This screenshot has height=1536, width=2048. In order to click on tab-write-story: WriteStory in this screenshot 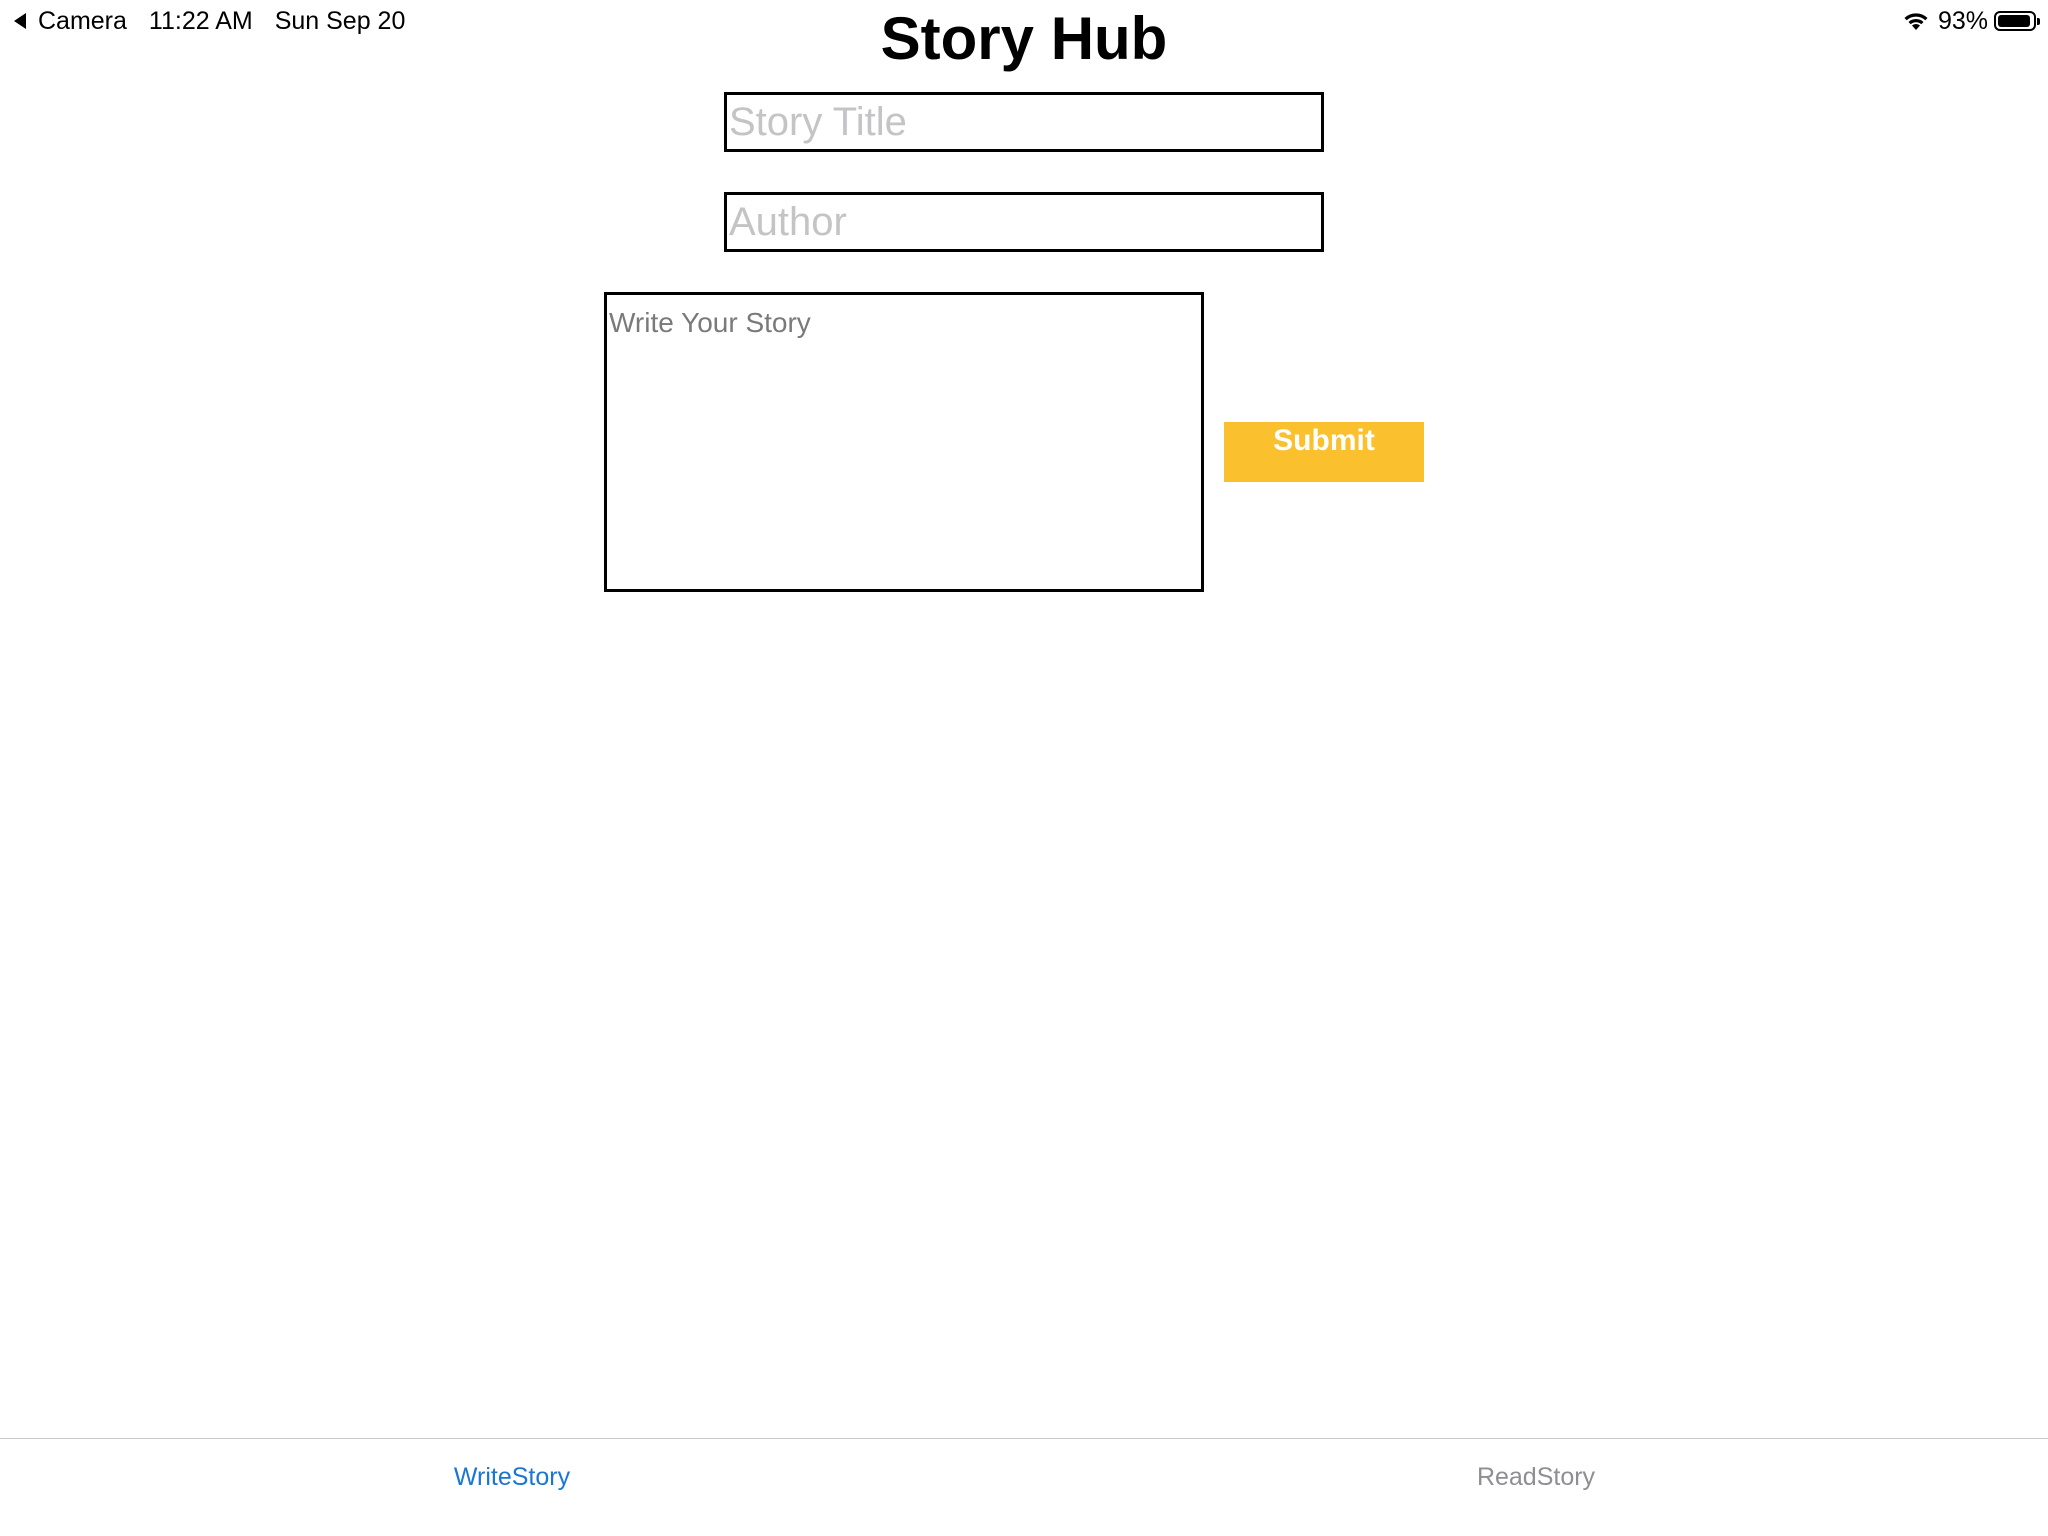, I will do `click(512, 1487)`.